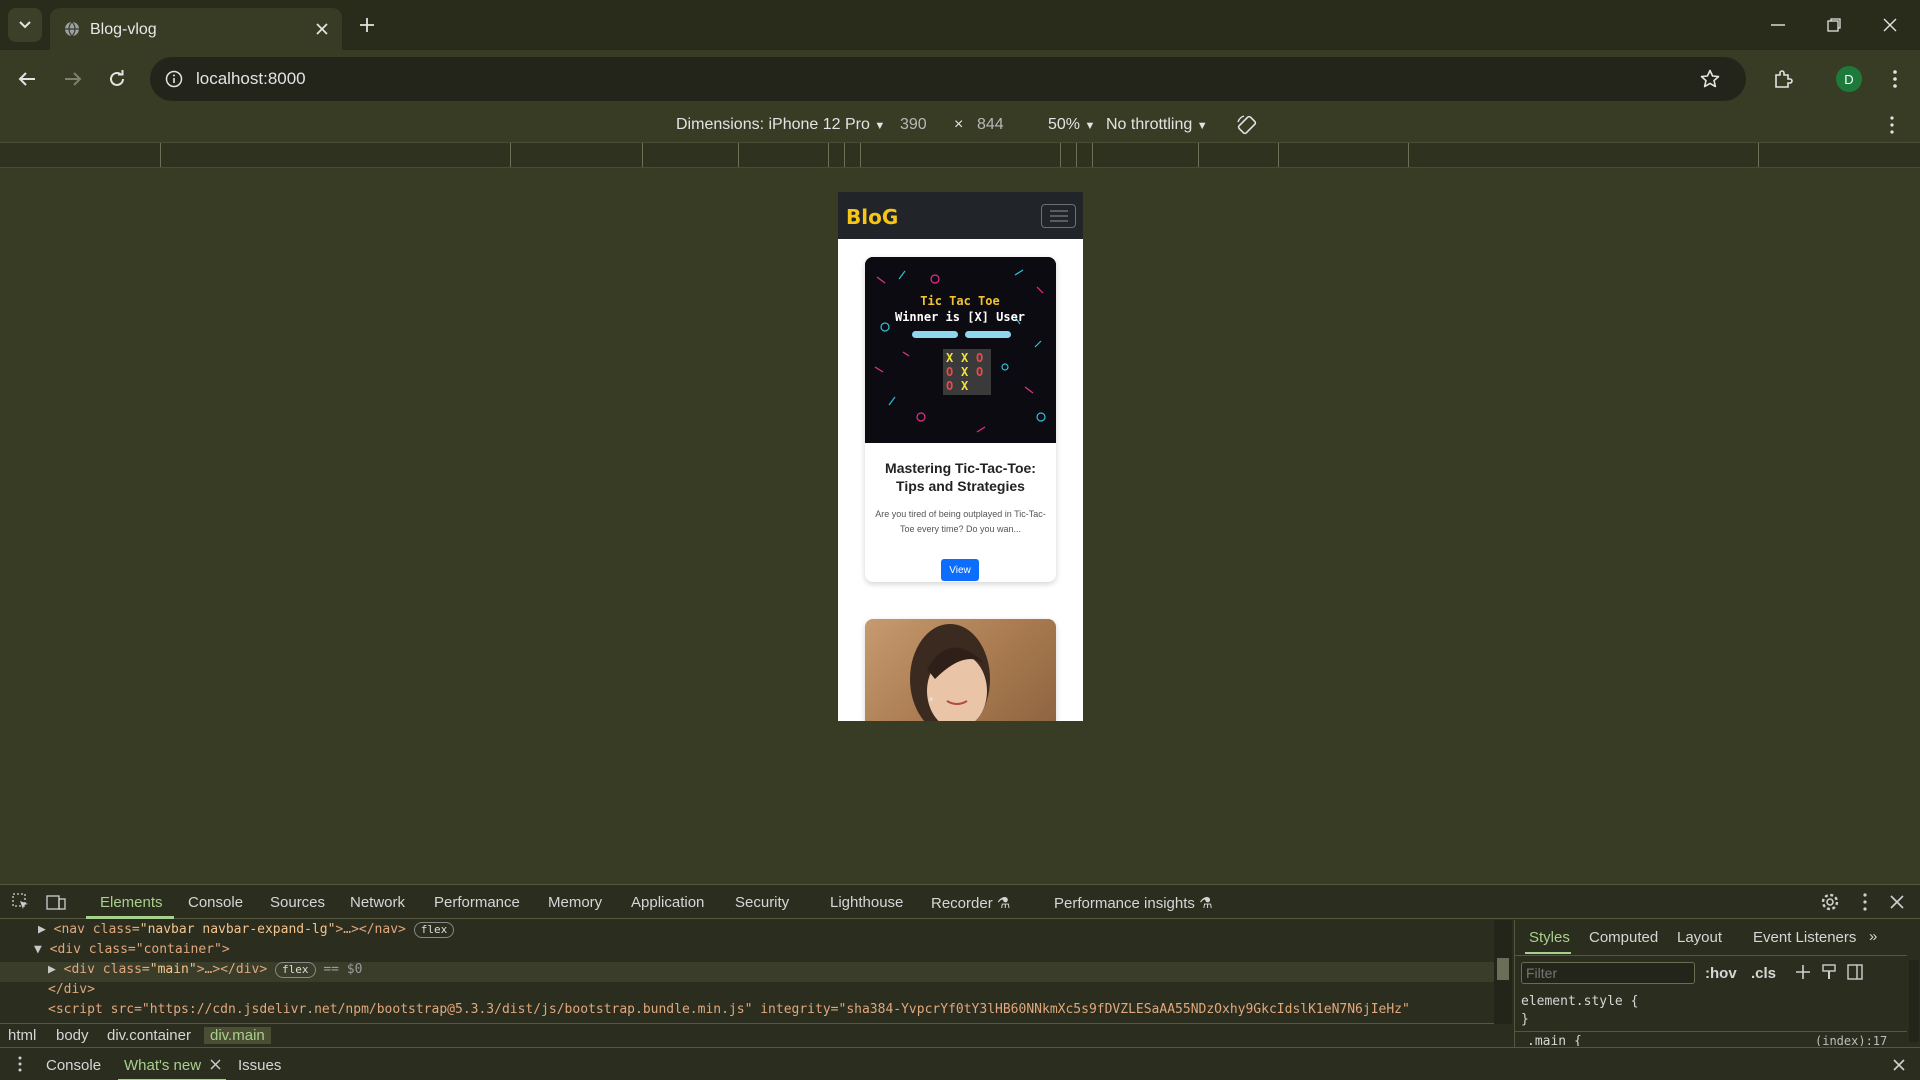  Describe the element at coordinates (215, 902) in the screenshot. I see `tab-console: Console` at that location.